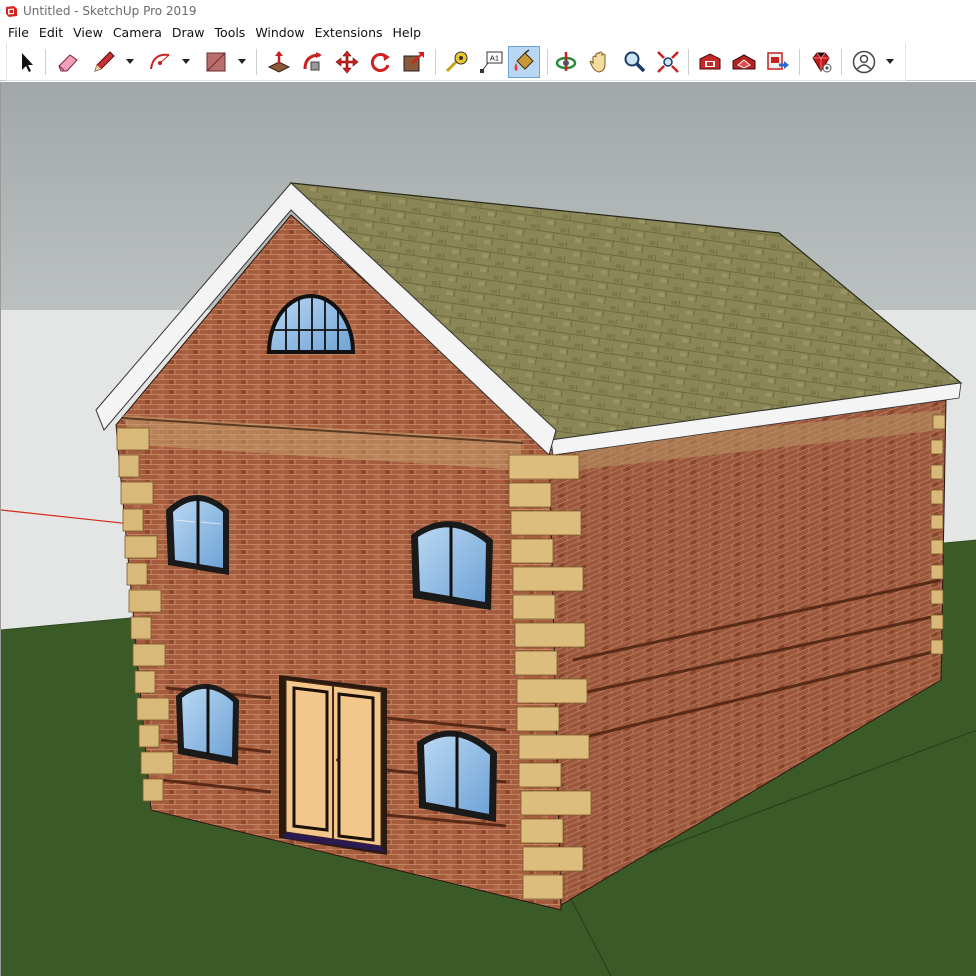  I want to click on line-tool, so click(104, 62).